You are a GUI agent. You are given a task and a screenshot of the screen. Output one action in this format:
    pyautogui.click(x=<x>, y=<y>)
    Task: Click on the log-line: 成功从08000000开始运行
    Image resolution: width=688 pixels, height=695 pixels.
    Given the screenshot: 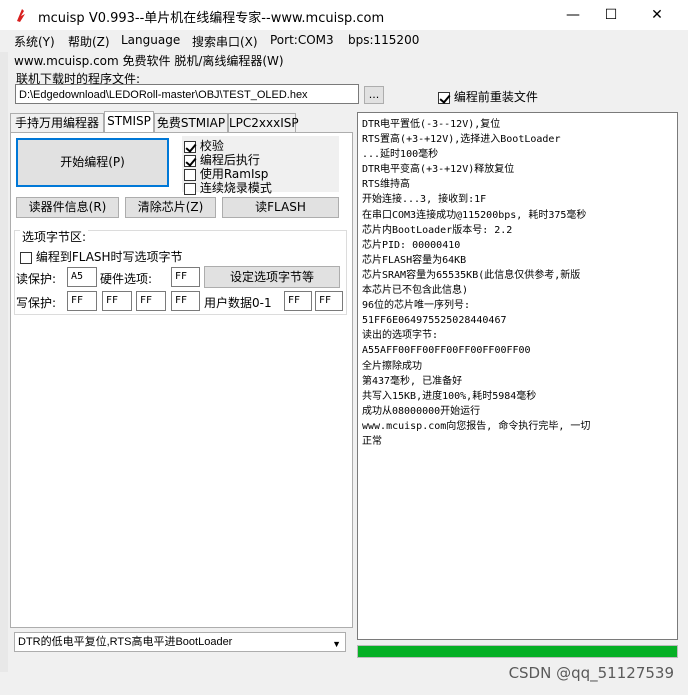 What is the action you would take?
    pyautogui.click(x=421, y=411)
    